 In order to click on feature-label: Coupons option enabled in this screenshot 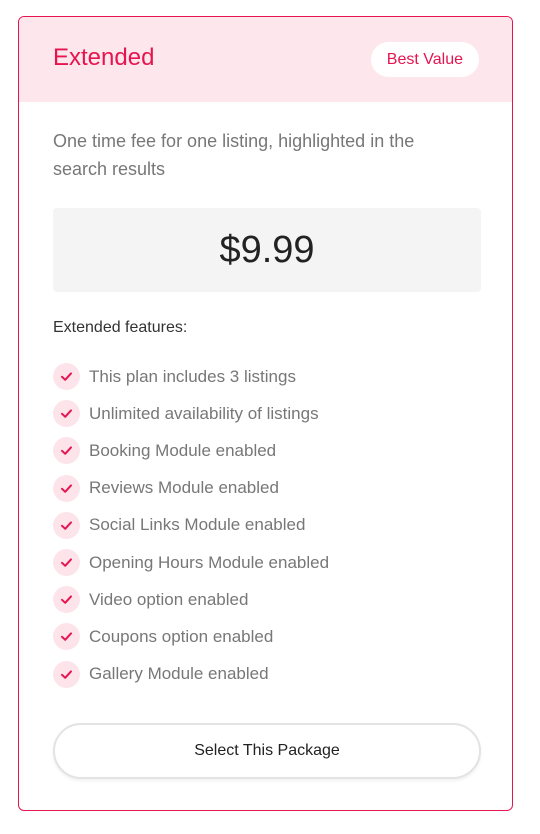, I will do `click(181, 636)`.